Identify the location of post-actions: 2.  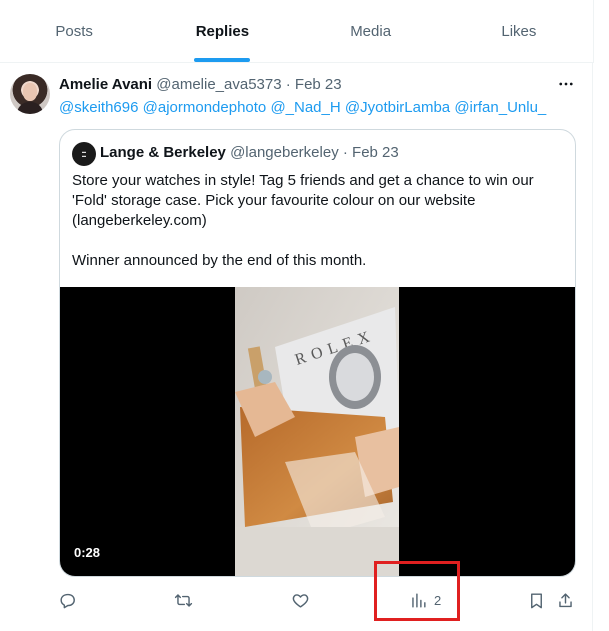
(296, 600).